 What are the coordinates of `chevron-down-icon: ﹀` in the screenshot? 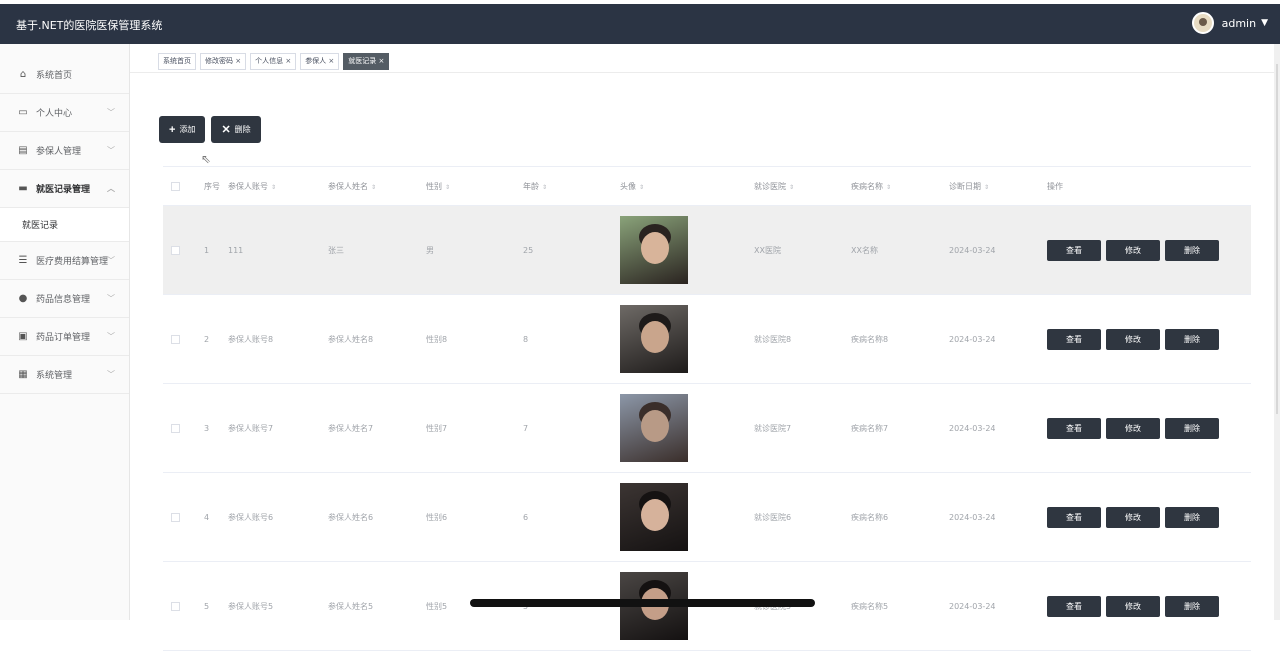 It's located at (111, 298).